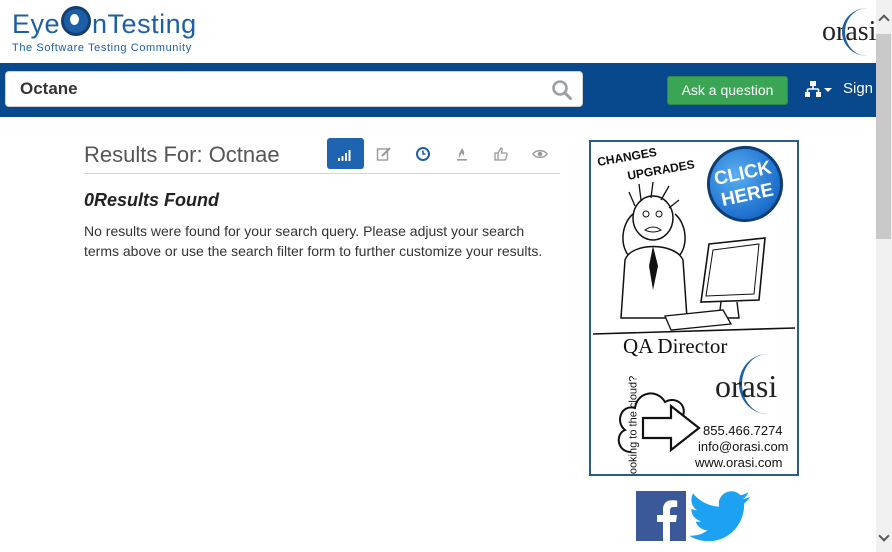 The image size is (892, 552). Describe the element at coordinates (818, 90) in the screenshot. I see `sitemap-icon` at that location.